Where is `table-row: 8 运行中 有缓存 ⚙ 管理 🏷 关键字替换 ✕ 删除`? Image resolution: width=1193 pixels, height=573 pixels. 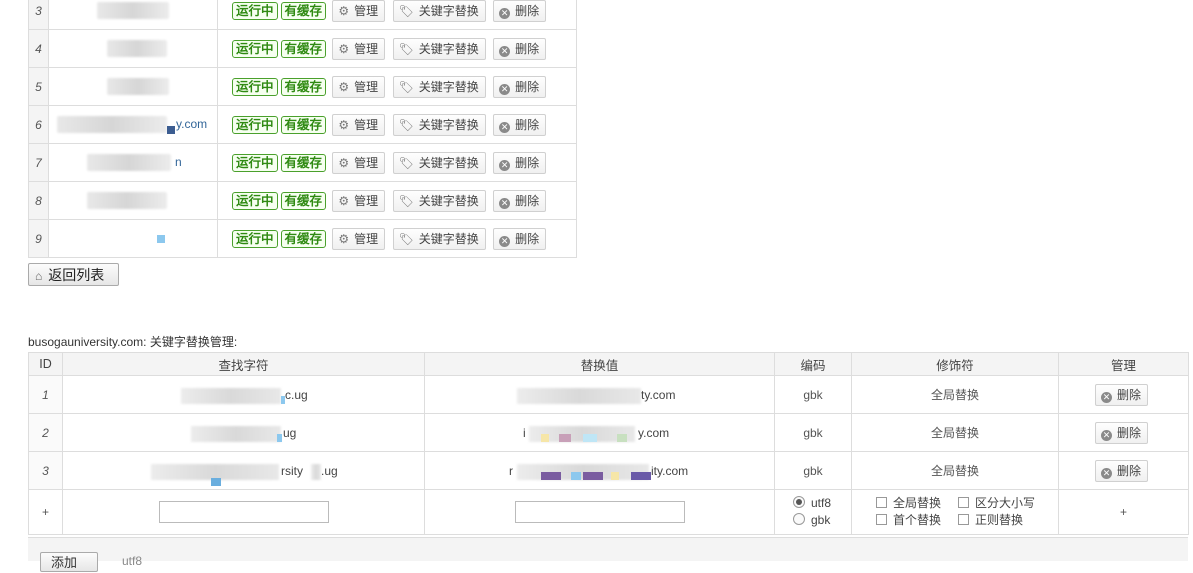
table-row: 8 运行中 有缓存 ⚙ 管理 🏷 关键字替换 ✕ 删除 is located at coordinates (302, 200).